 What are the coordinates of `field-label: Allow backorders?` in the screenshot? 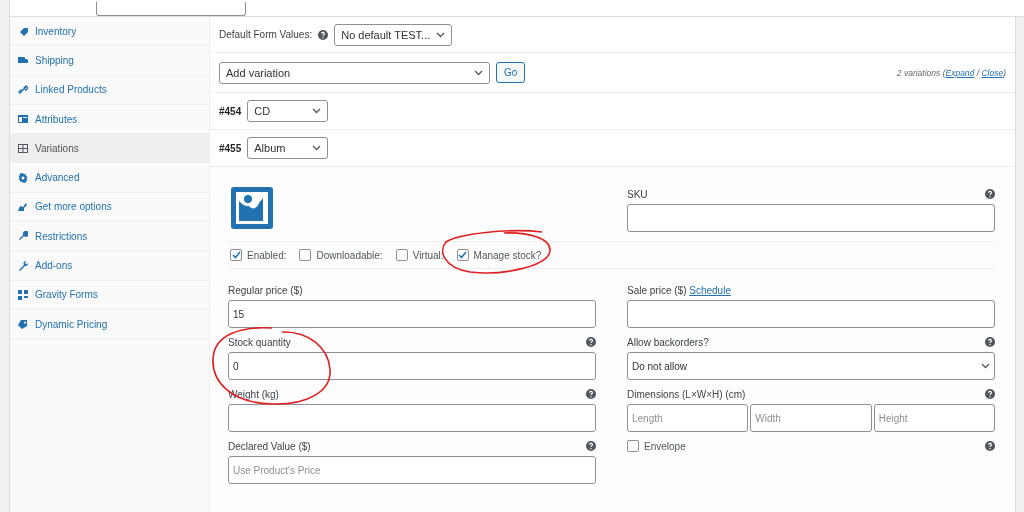 It's located at (668, 342).